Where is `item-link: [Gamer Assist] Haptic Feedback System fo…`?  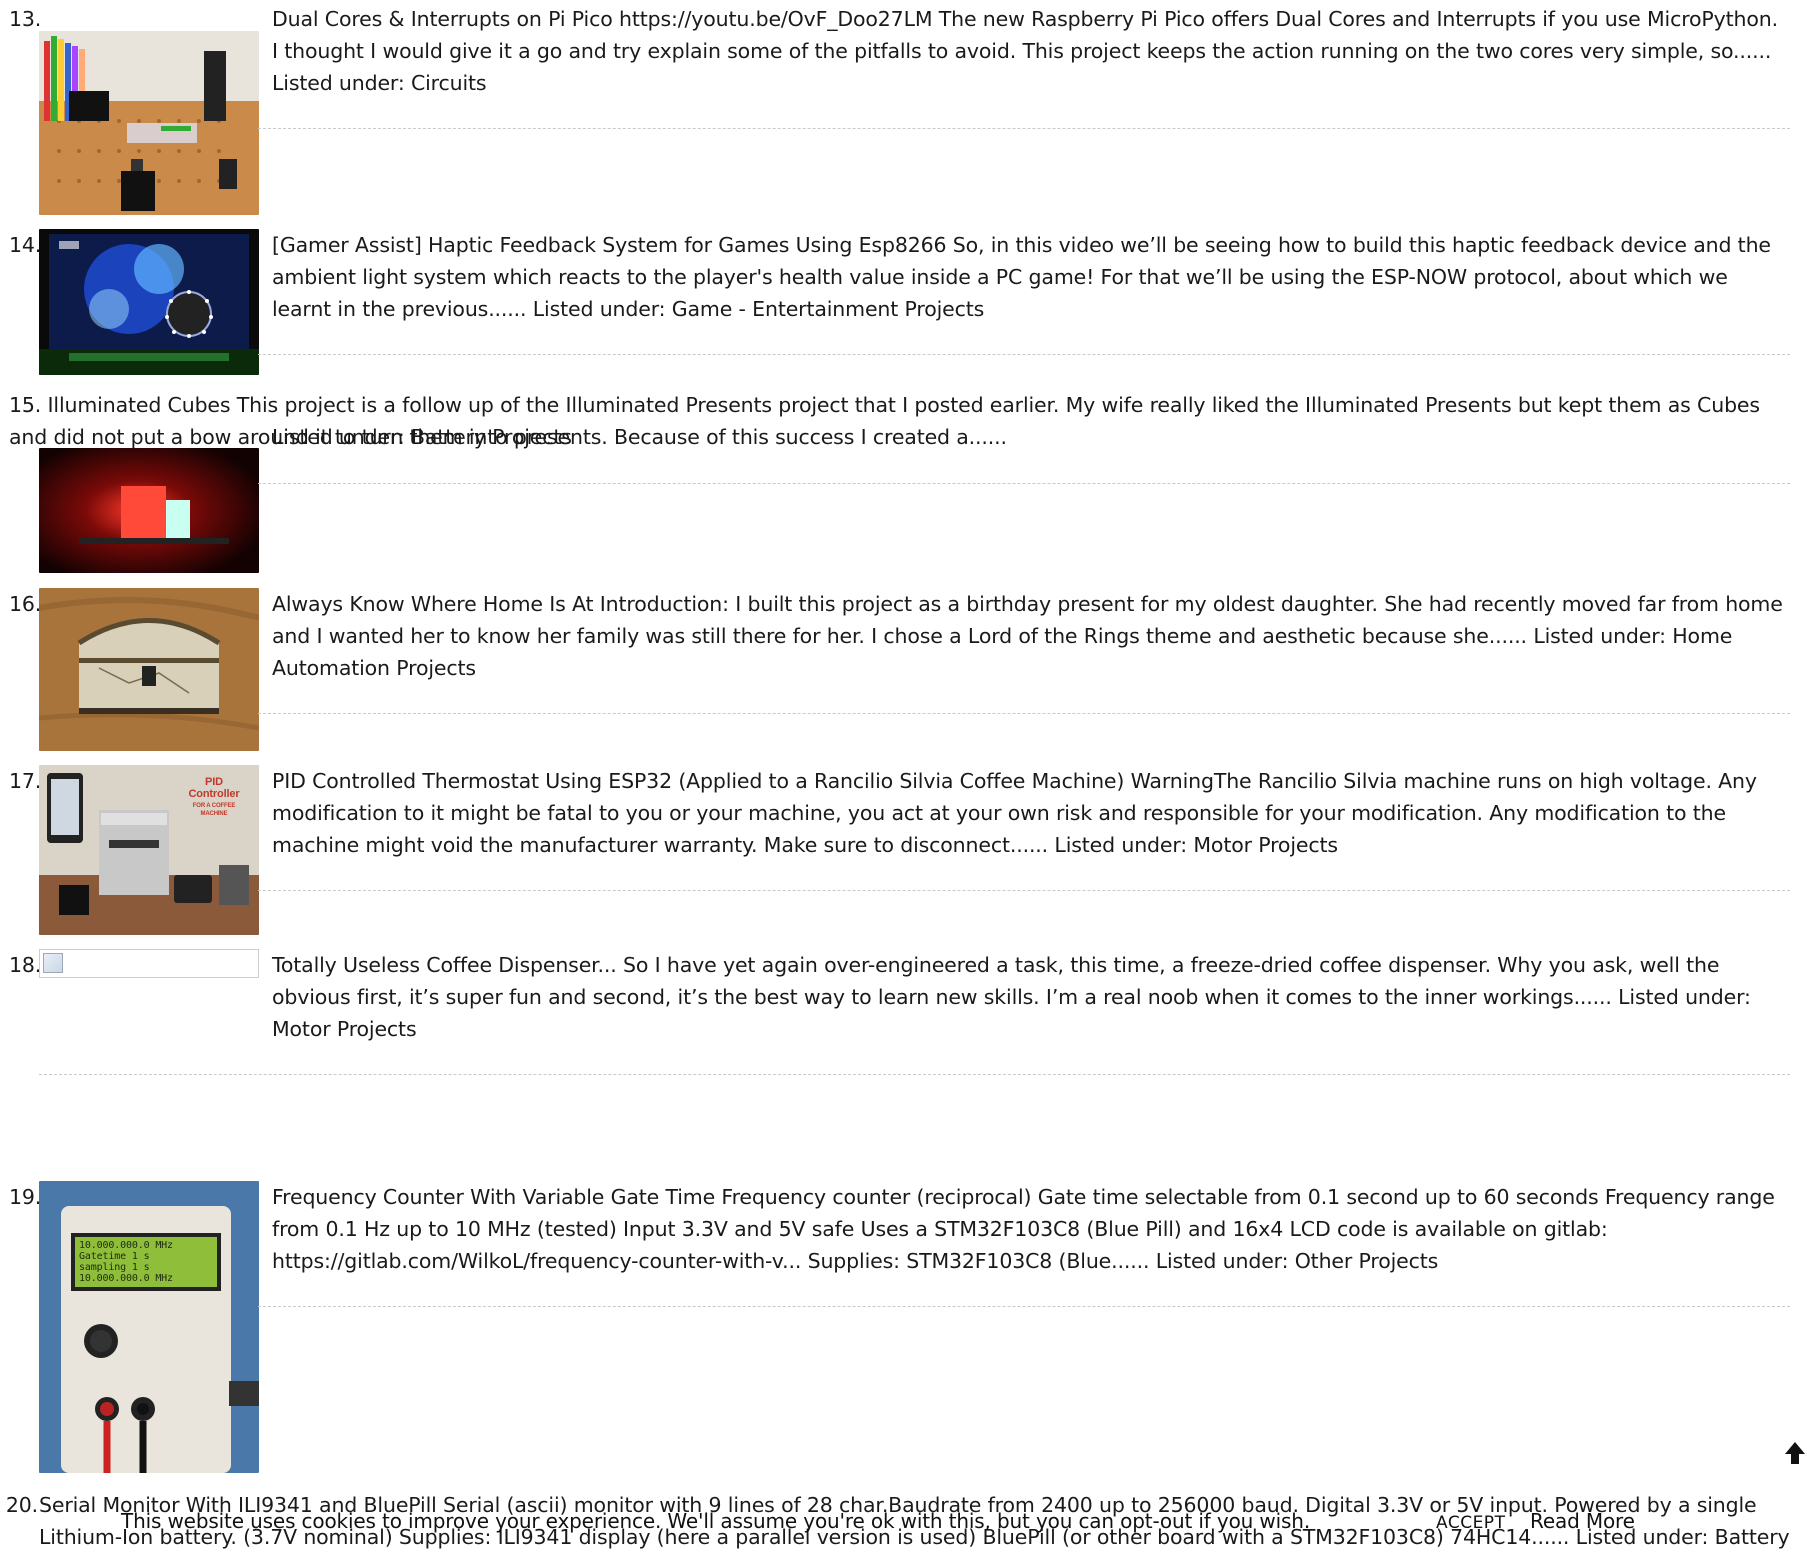 item-link: [Gamer Assist] Haptic Feedback System fo… is located at coordinates (1021, 277).